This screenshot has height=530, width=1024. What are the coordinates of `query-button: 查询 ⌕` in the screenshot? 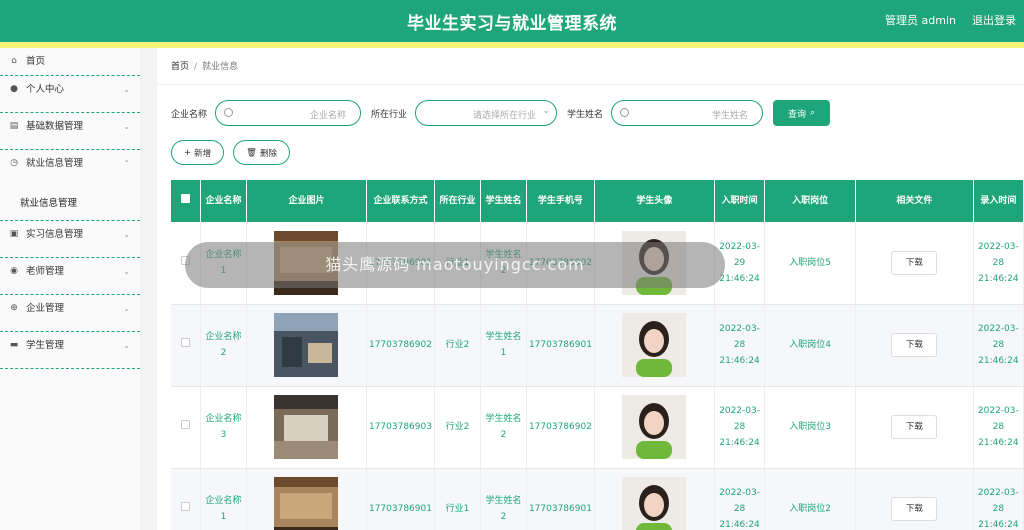 It's located at (802, 113).